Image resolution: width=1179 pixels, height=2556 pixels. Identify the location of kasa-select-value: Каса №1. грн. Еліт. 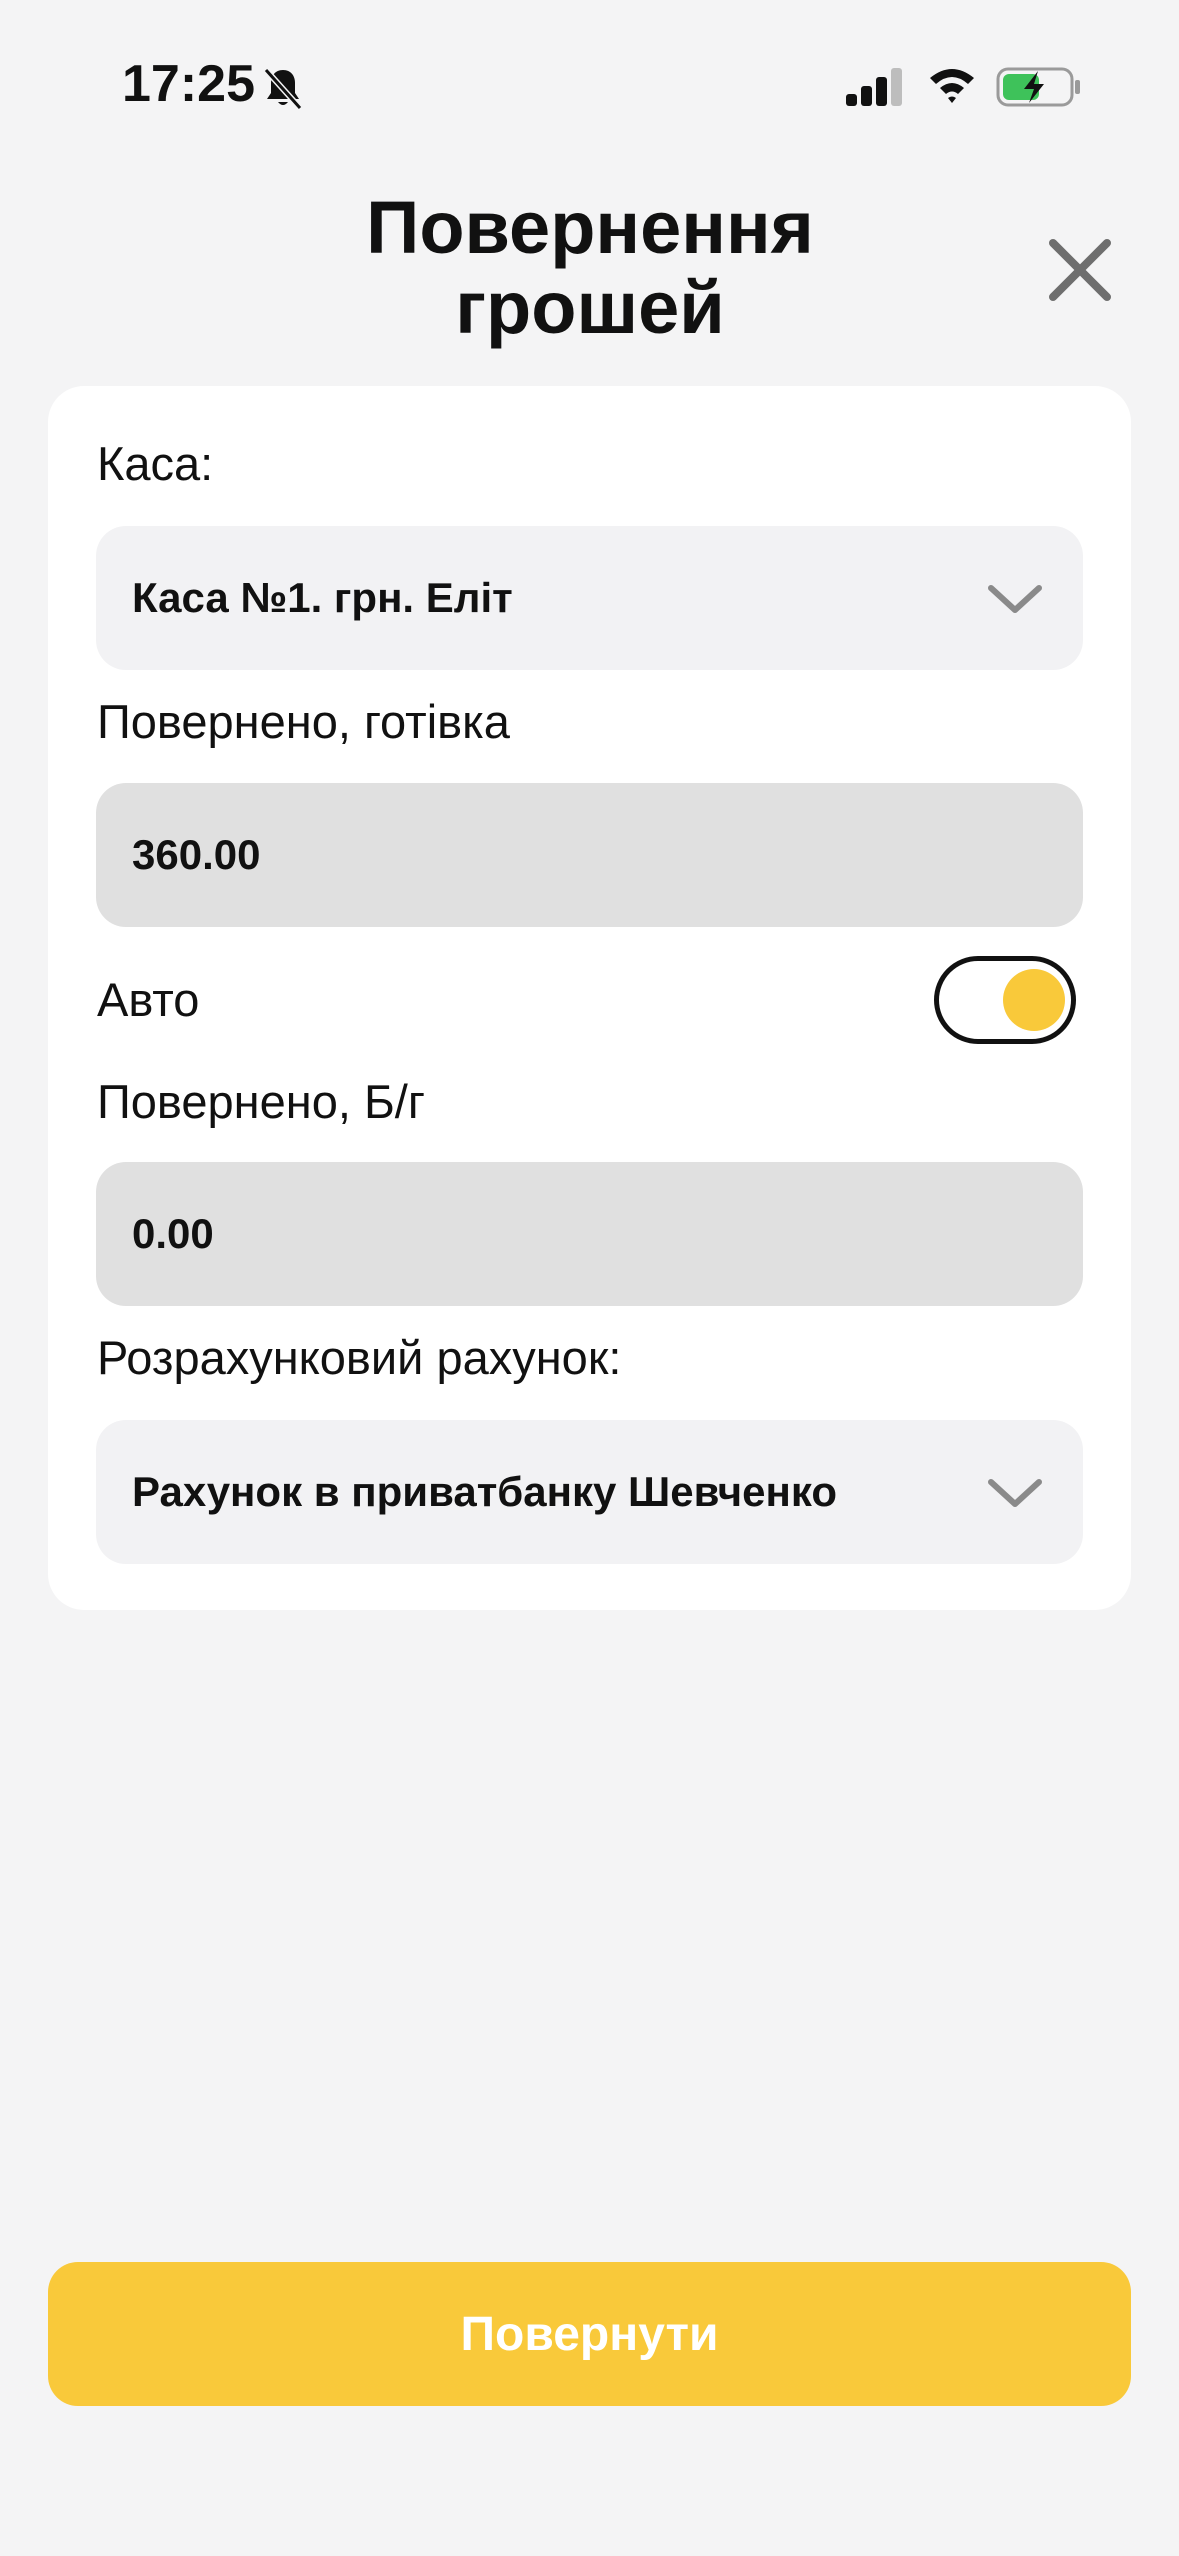
(322, 597).